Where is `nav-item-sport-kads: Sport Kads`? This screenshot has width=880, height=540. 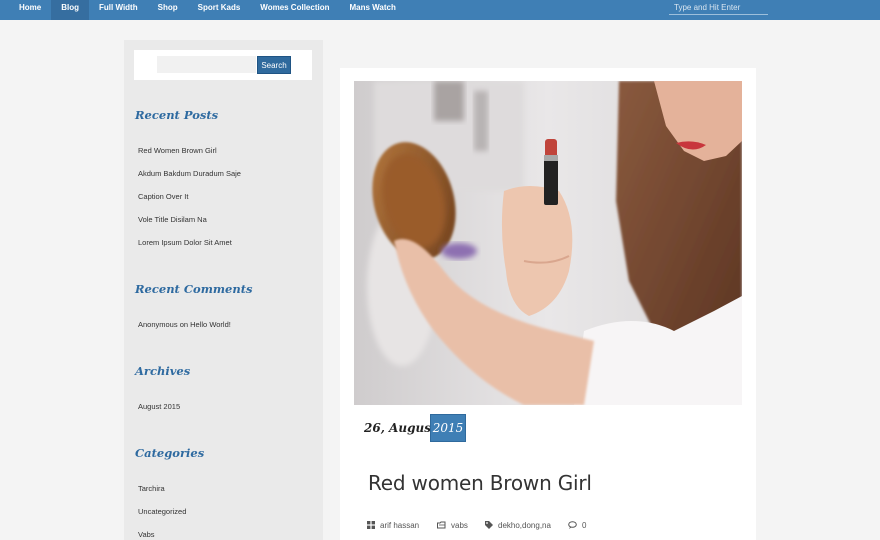 nav-item-sport-kads: Sport Kads is located at coordinates (219, 10).